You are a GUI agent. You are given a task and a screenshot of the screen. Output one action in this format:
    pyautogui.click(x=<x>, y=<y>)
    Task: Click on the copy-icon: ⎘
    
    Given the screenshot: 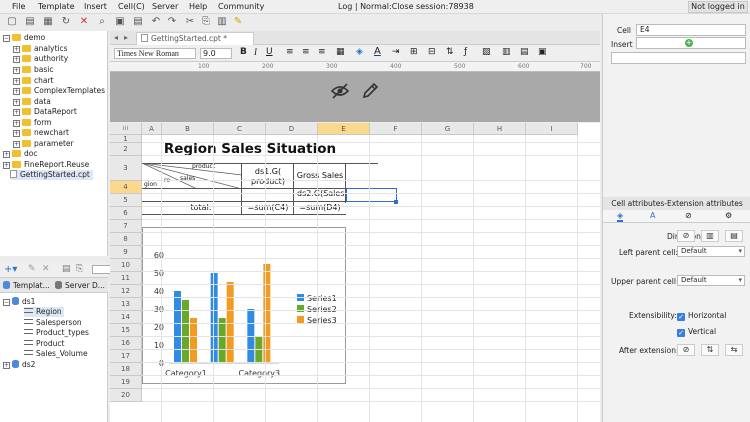 What is the action you would take?
    pyautogui.click(x=206, y=22)
    